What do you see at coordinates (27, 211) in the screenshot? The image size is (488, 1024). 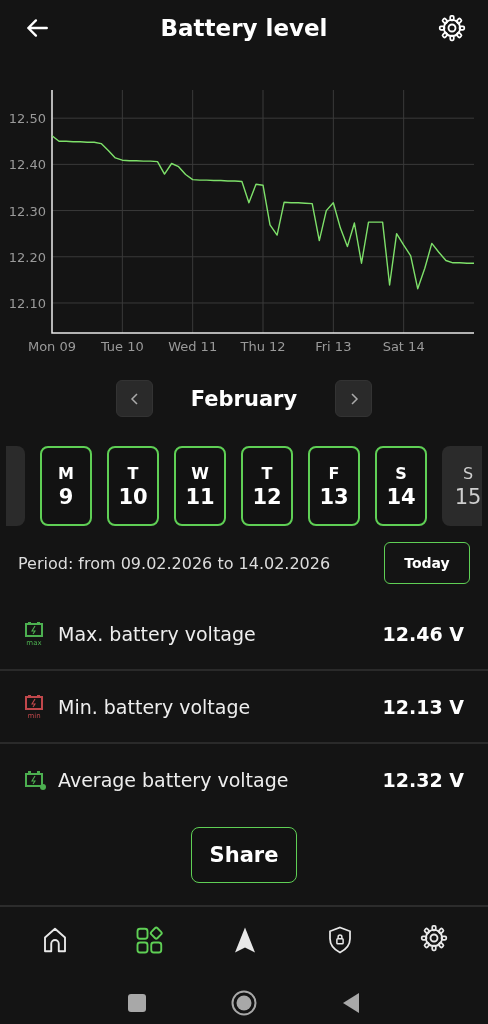 I see `y-axis-label: 12.30` at bounding box center [27, 211].